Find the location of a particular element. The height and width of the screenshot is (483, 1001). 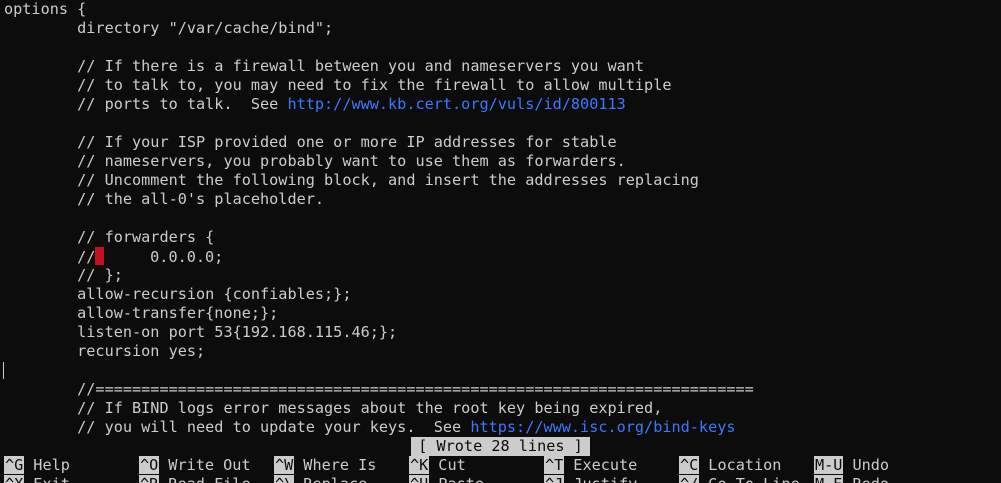

shortcut-label: Cut is located at coordinates (452, 465).